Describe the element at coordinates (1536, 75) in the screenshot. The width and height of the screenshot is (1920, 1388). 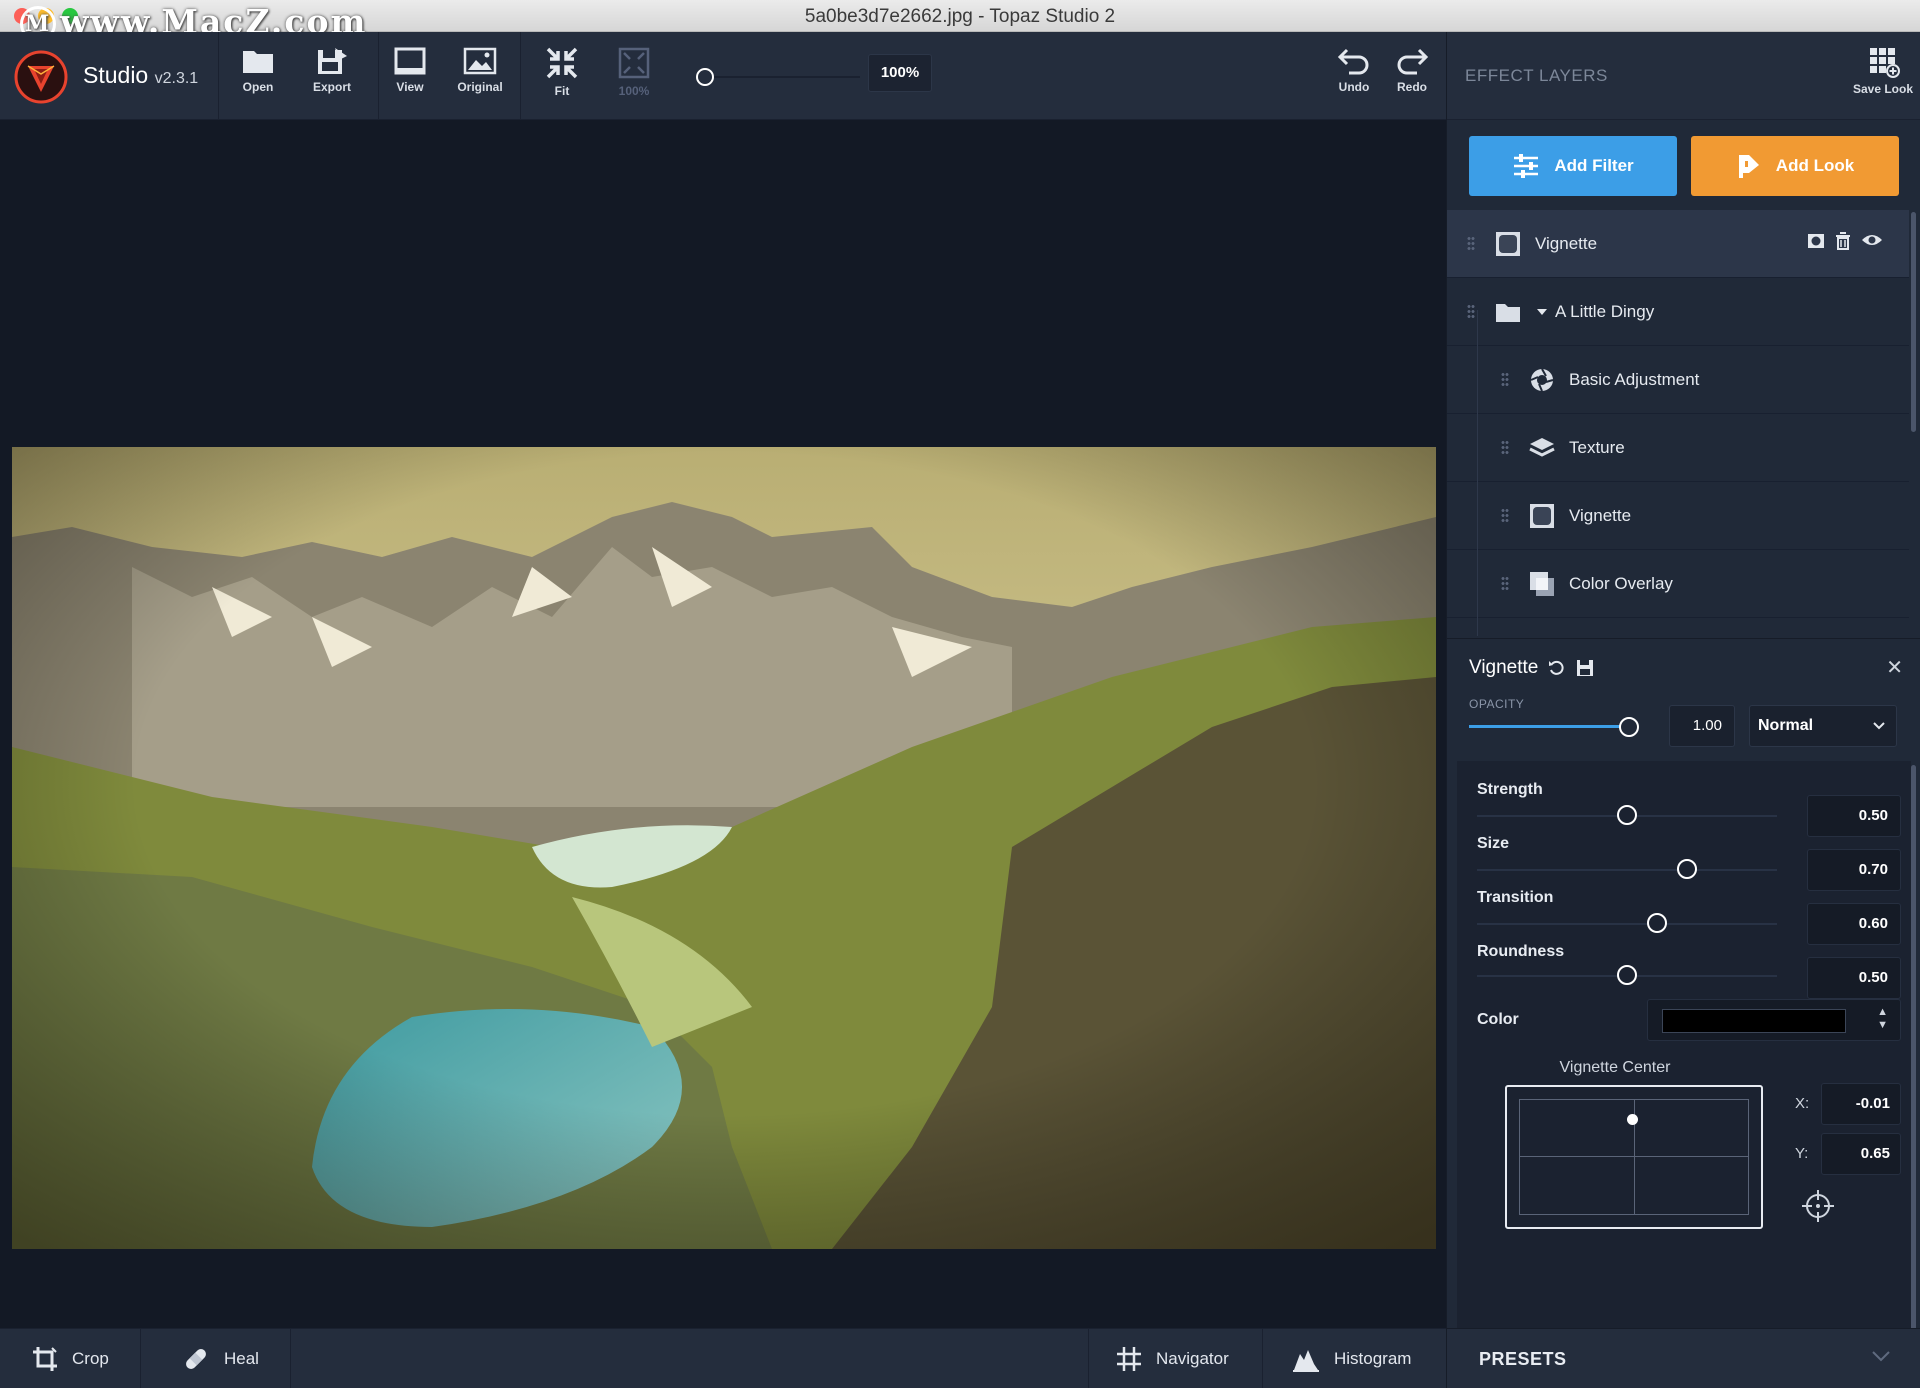
I see `effect-layers-title: EFFECT LAYERS` at that location.